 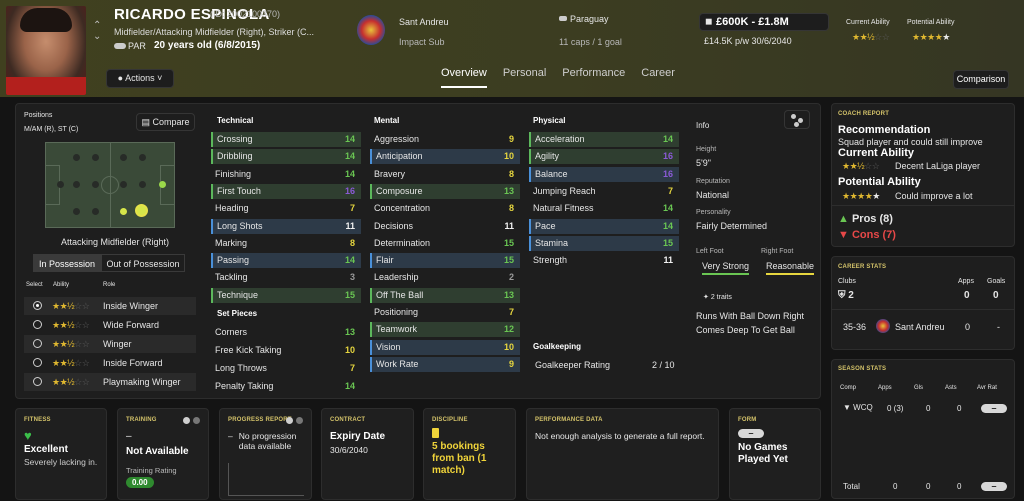 I want to click on attribute-row-positioning: Positioning 7, so click(x=445, y=312).